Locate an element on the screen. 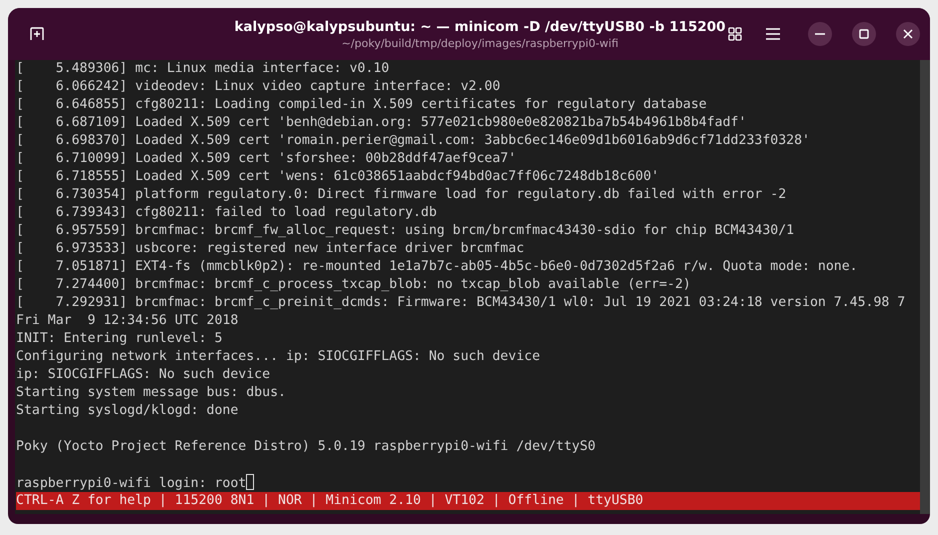 The height and width of the screenshot is (535, 938). menu-icon is located at coordinates (773, 34).